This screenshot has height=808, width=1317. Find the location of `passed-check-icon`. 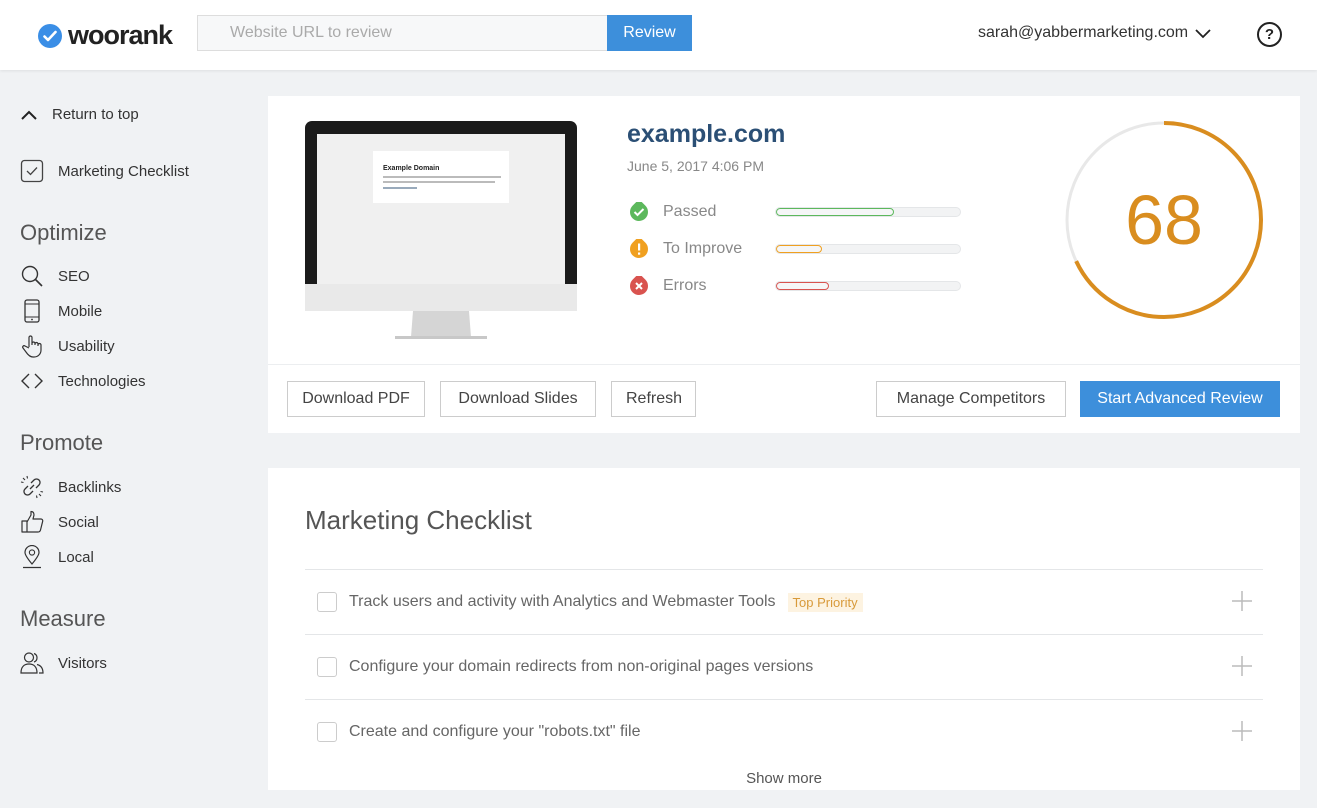

passed-check-icon is located at coordinates (639, 212).